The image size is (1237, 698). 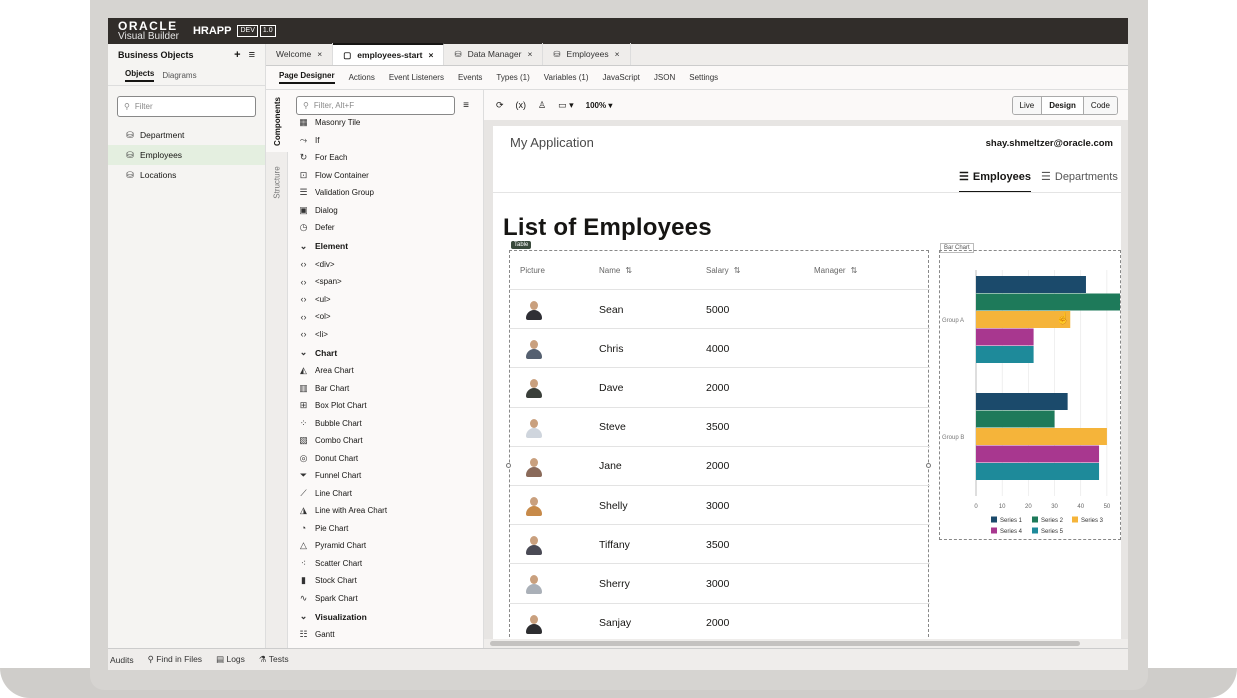 I want to click on column-header-manager: Manager ⇅, so click(x=835, y=270).